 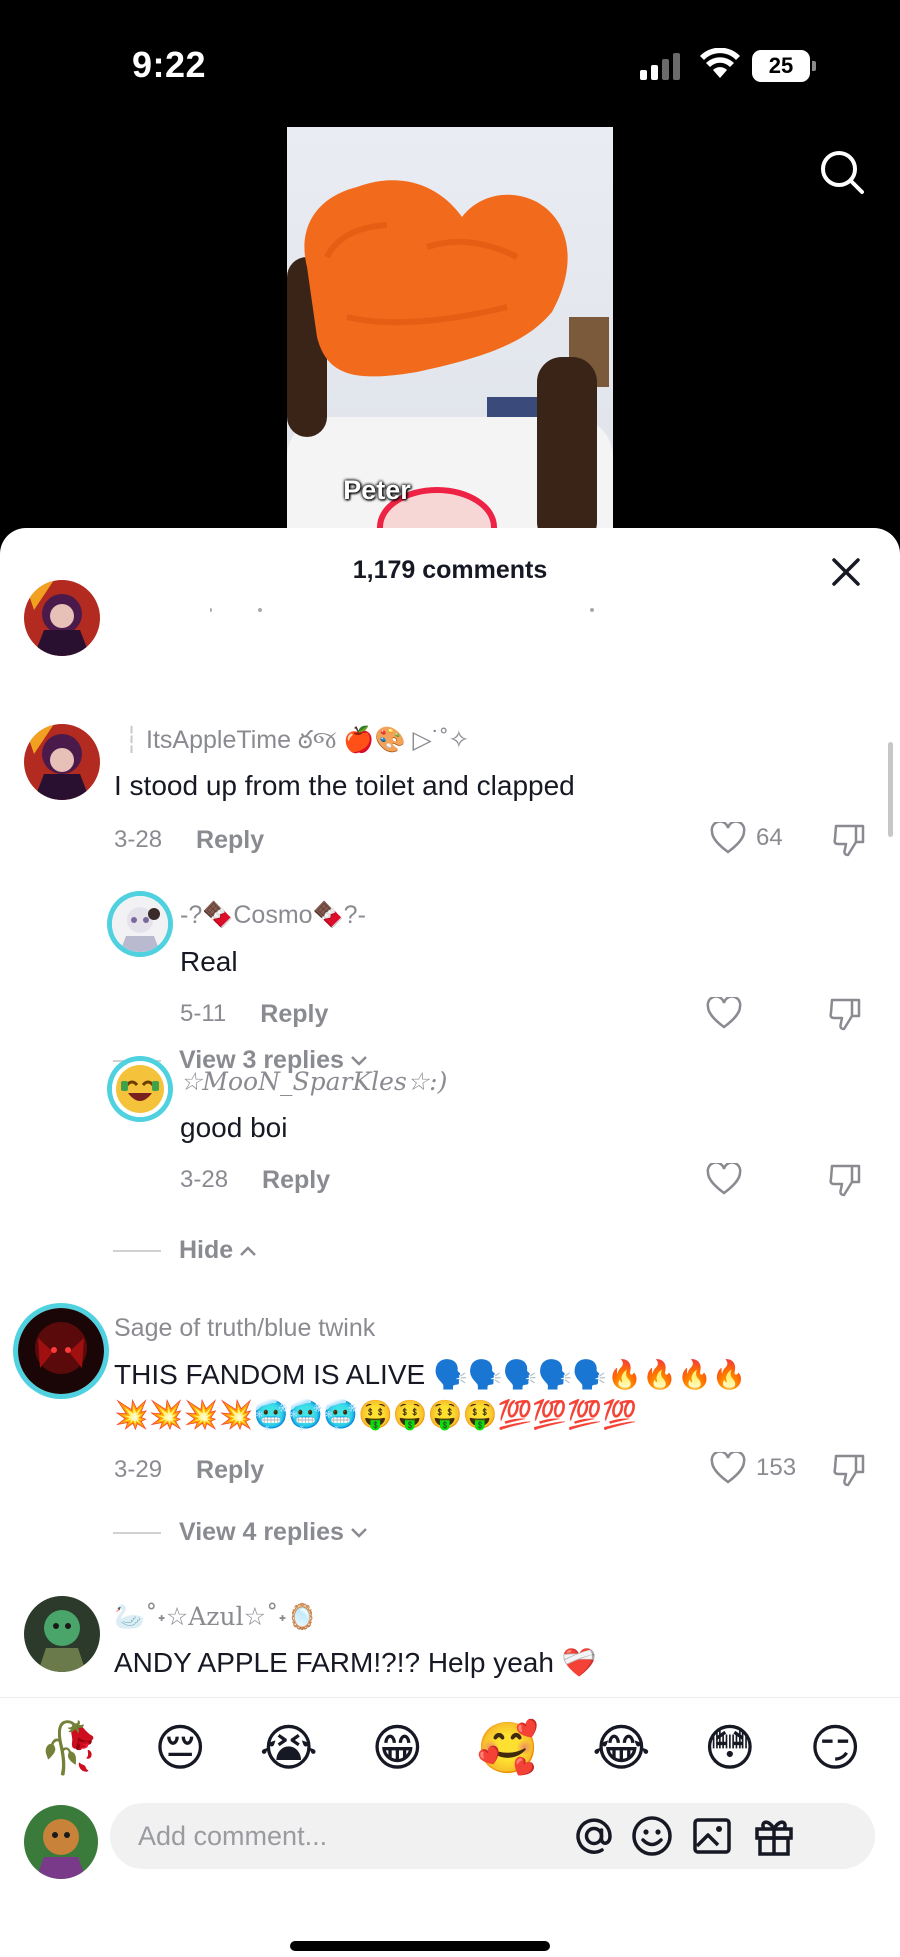 I want to click on battery-level: 25, so click(x=781, y=66).